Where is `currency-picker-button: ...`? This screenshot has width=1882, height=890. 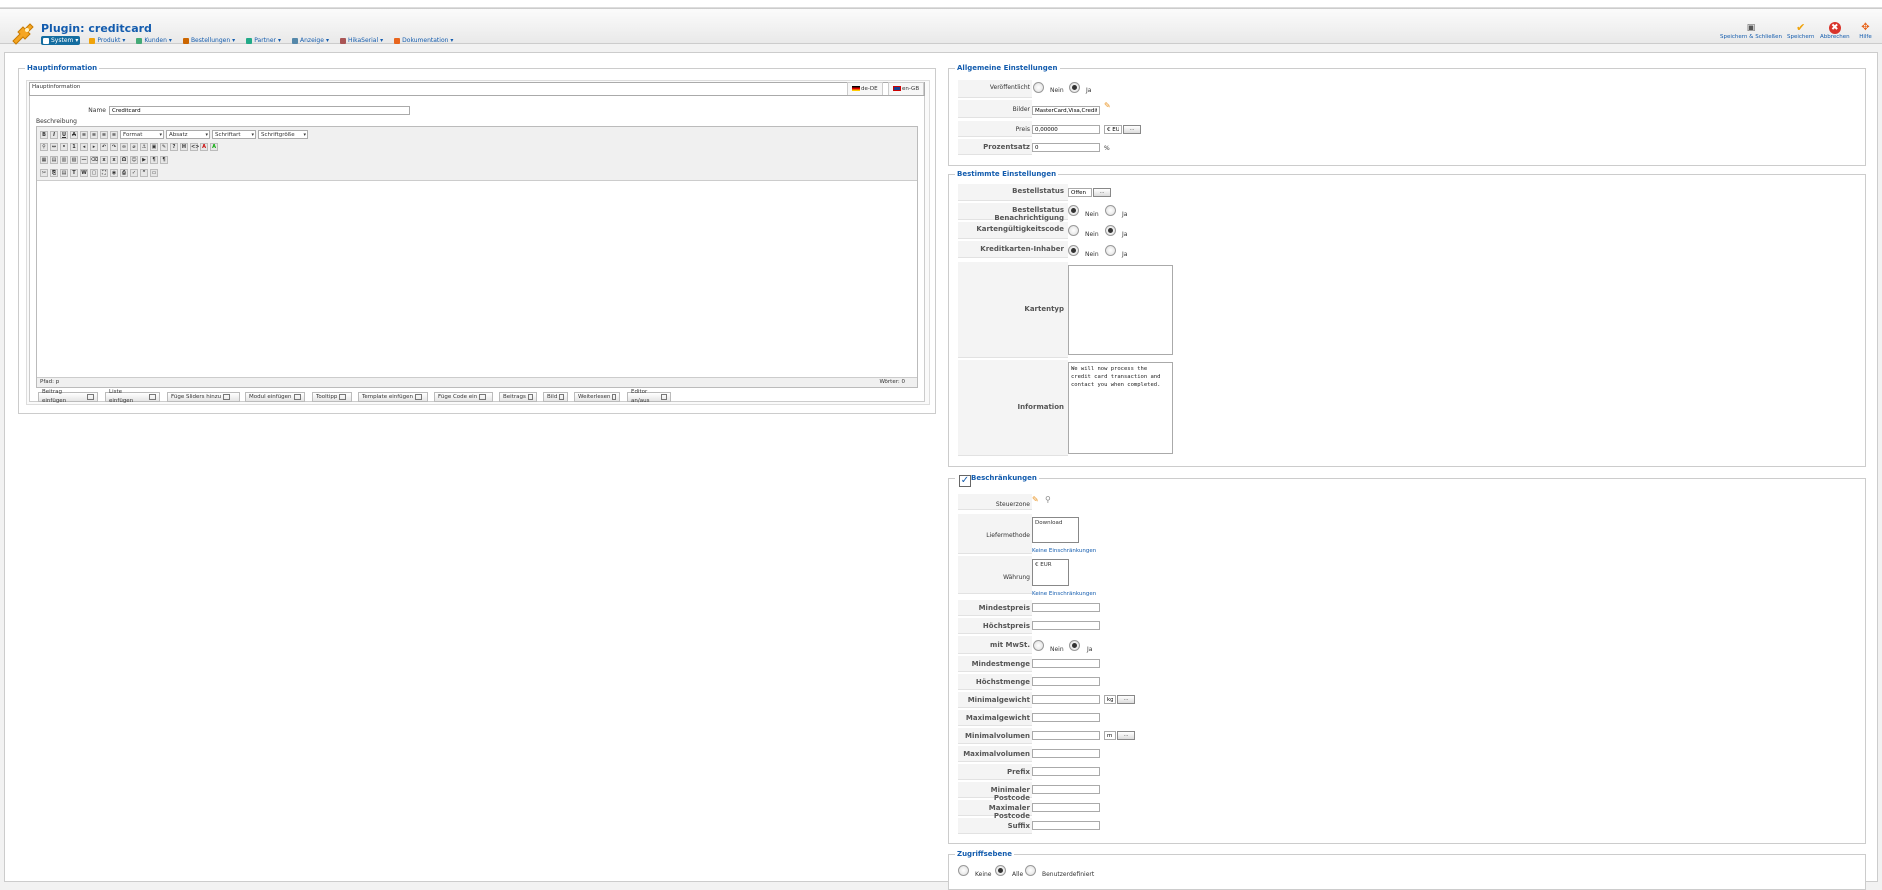
currency-picker-button: ... is located at coordinates (1132, 129).